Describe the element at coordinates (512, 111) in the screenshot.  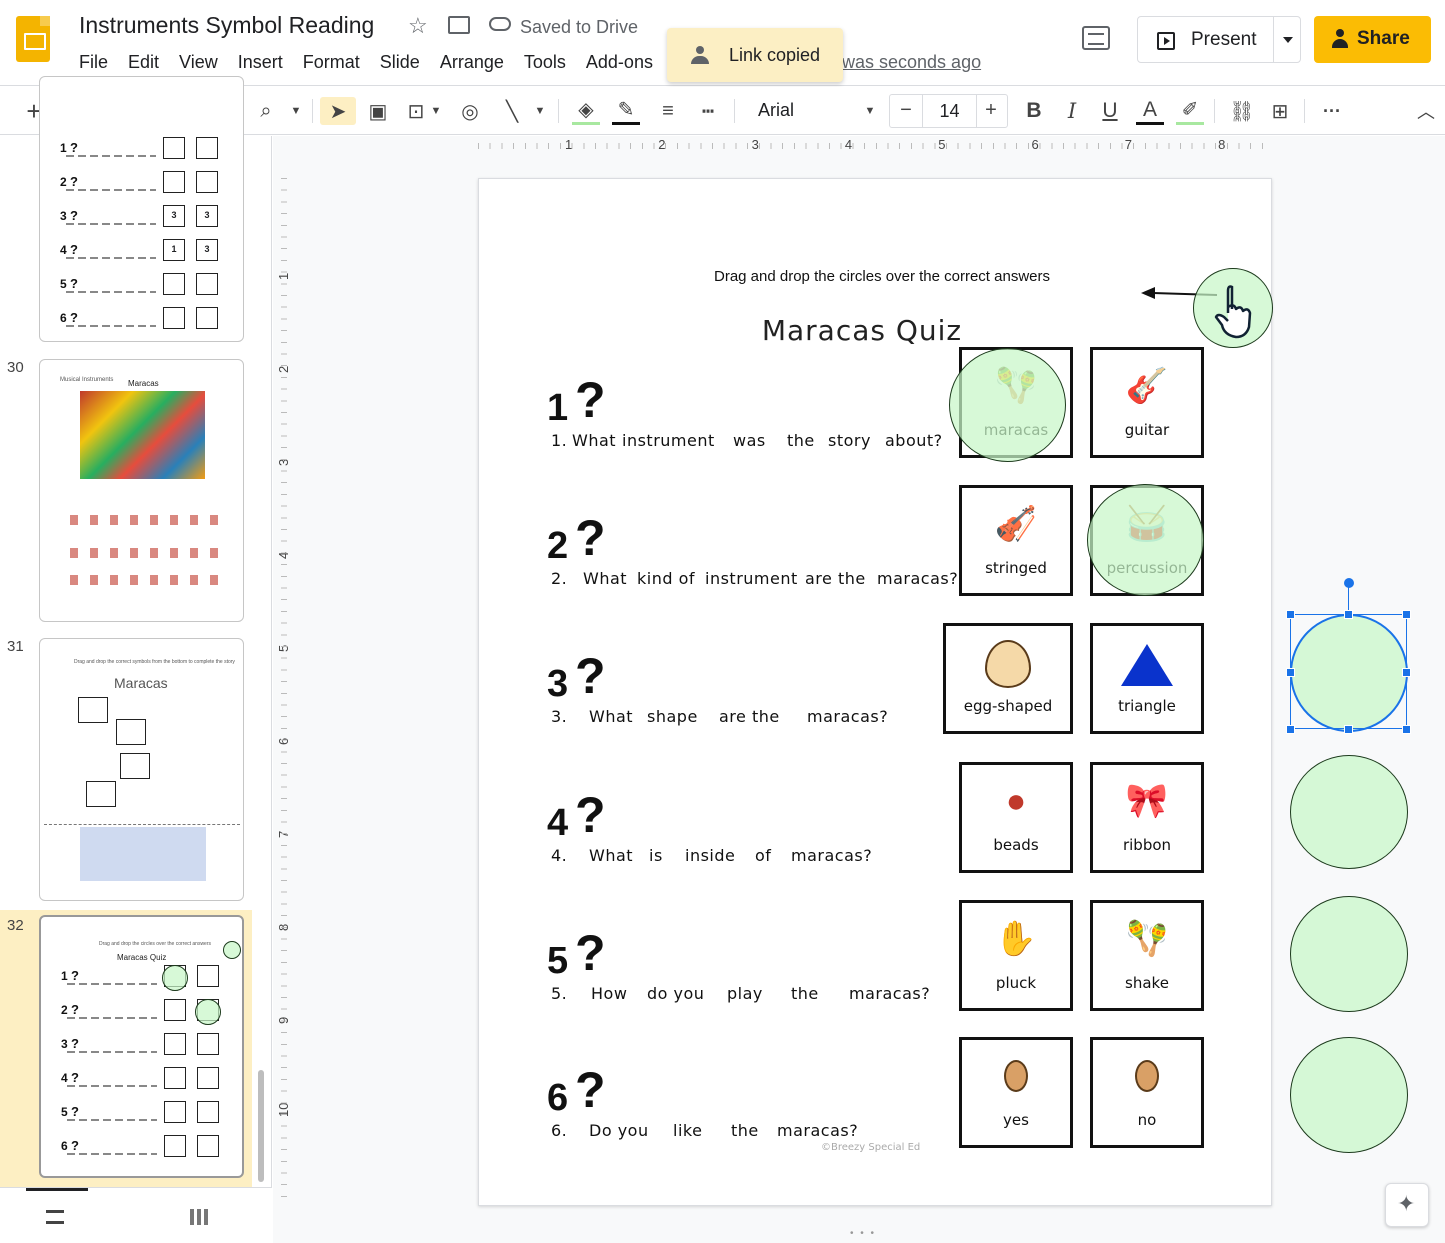
I see `line-icon: ╲` at that location.